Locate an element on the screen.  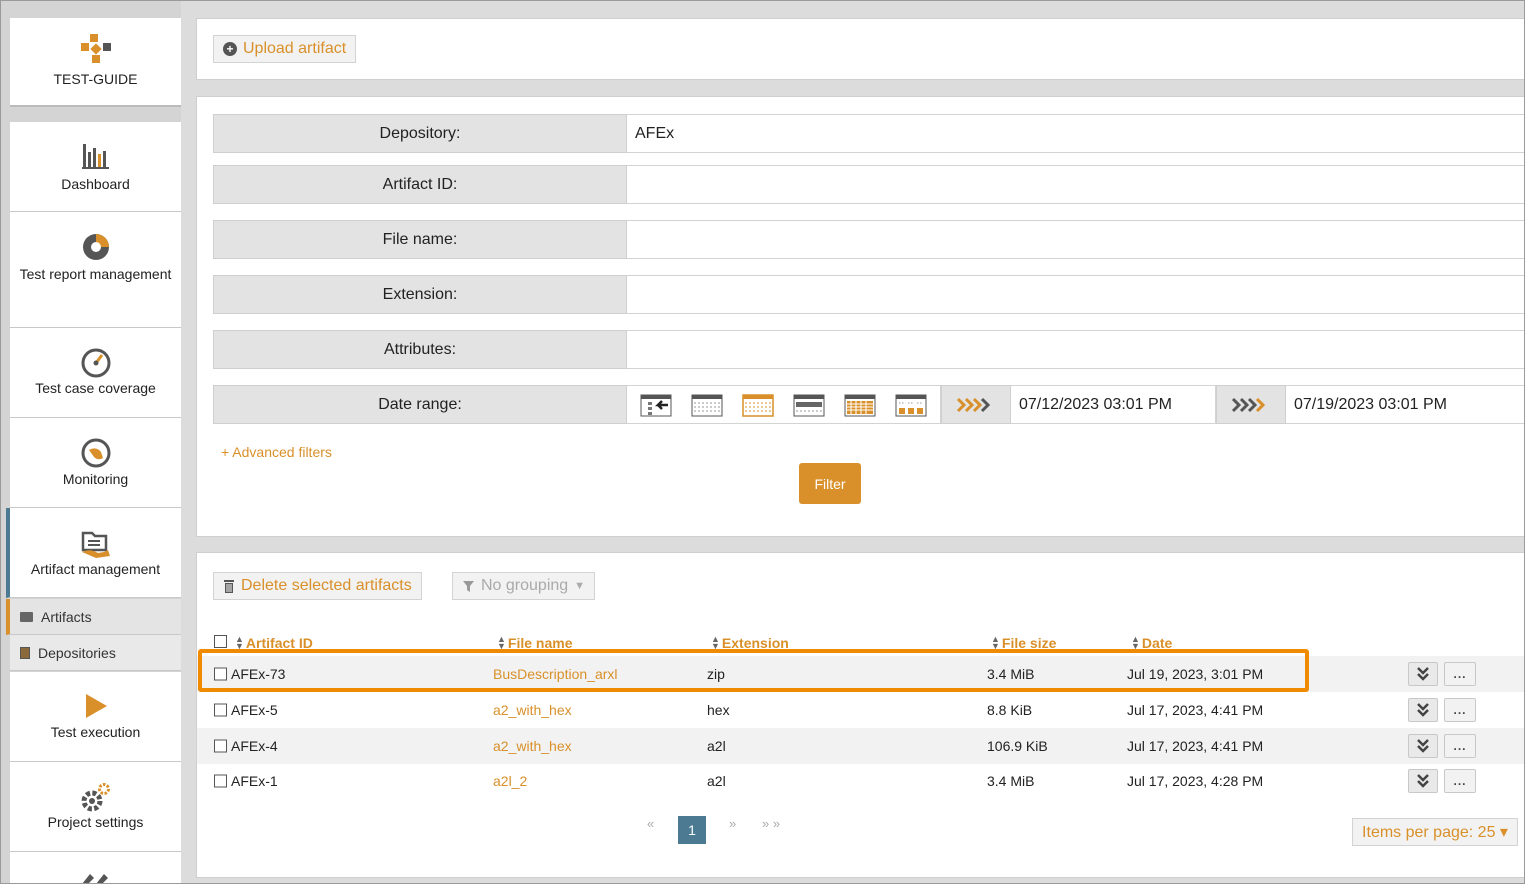
nav-label: Test execution is located at coordinates (95, 732).